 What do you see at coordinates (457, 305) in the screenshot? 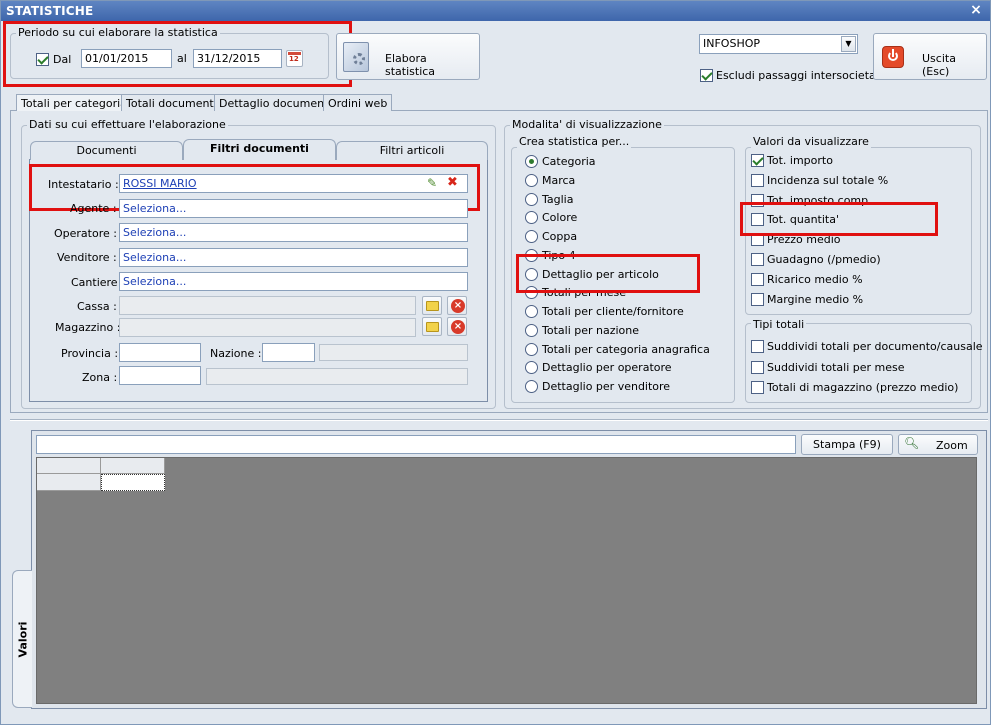
I see `cassa-clear-button: ×` at bounding box center [457, 305].